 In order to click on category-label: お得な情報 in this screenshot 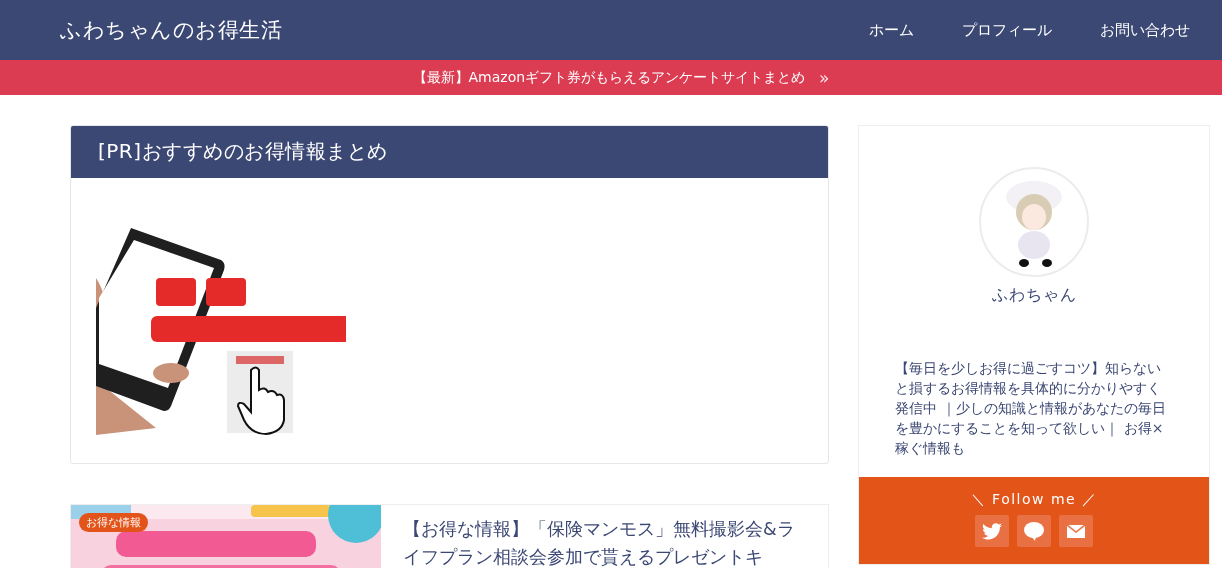, I will do `click(113, 522)`.